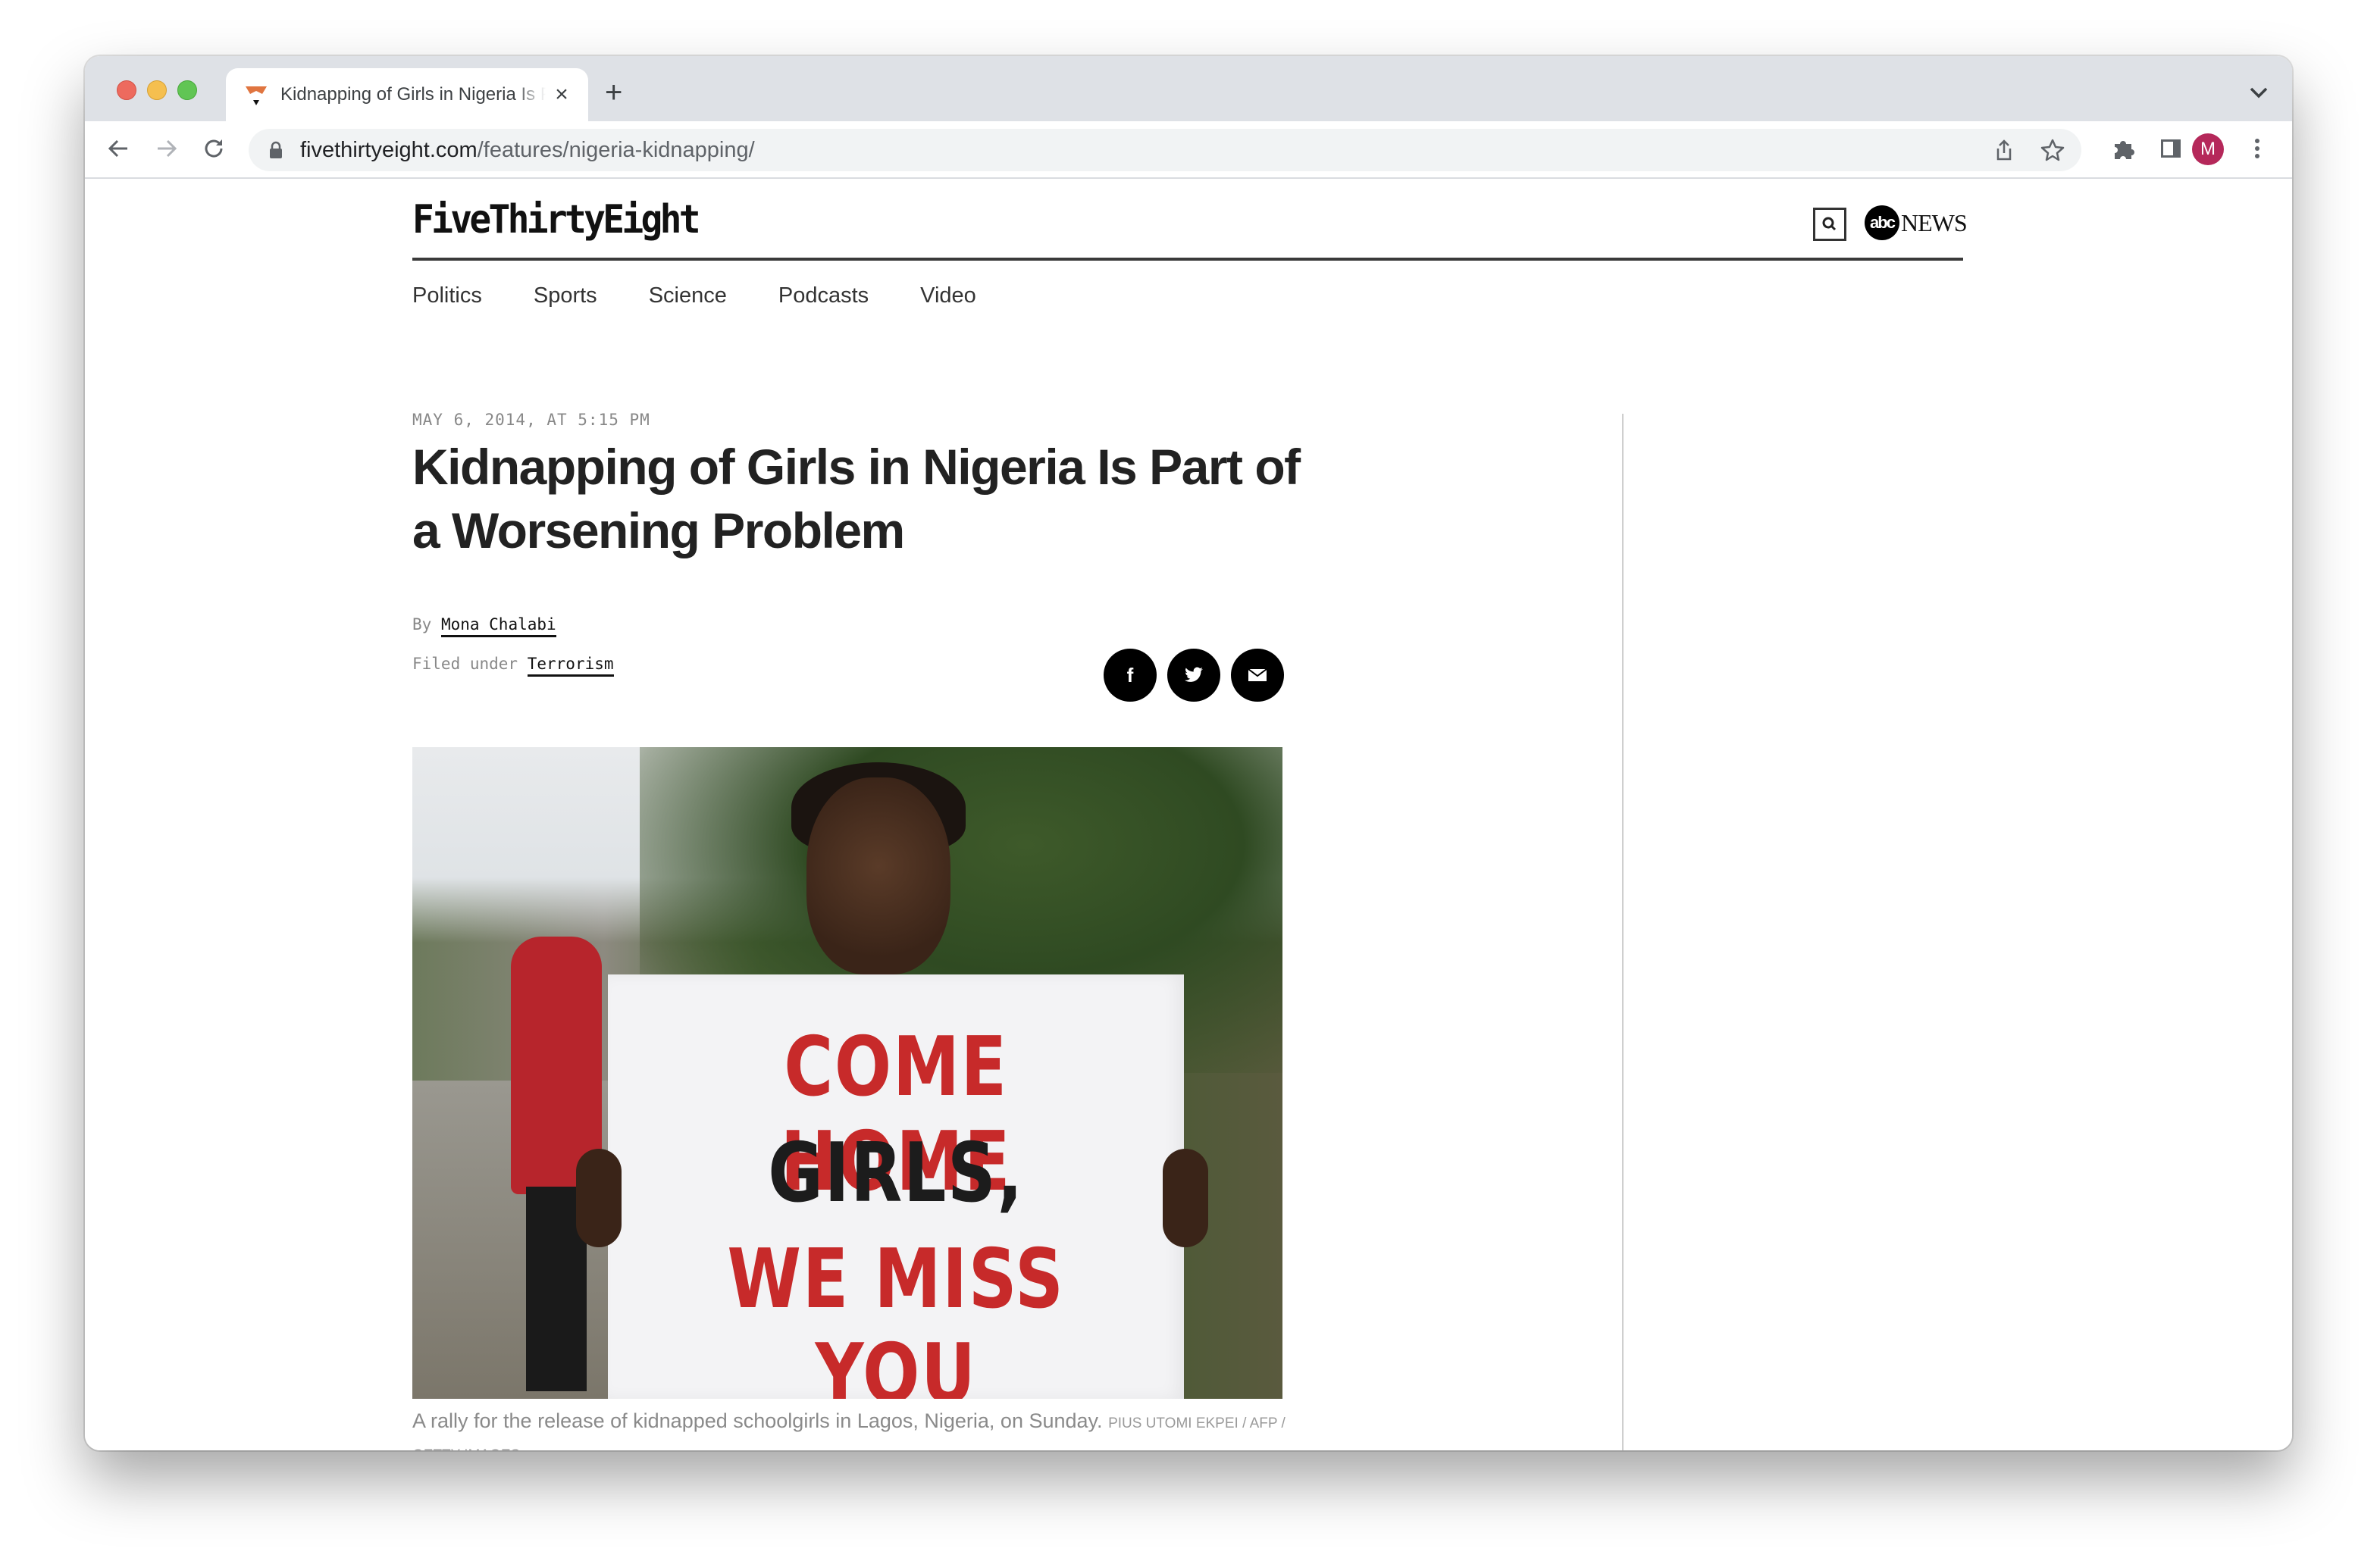 The width and height of the screenshot is (2380, 1564). I want to click on protest-sign: COME HOME GIRLS, WE MISS YOU, so click(896, 1187).